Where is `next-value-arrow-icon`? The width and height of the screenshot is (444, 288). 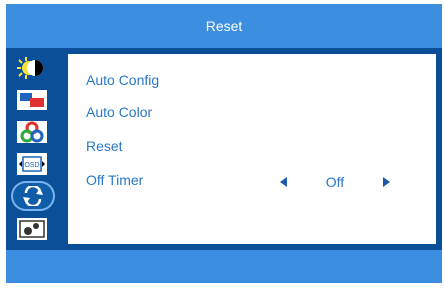
next-value-arrow-icon is located at coordinates (386, 182).